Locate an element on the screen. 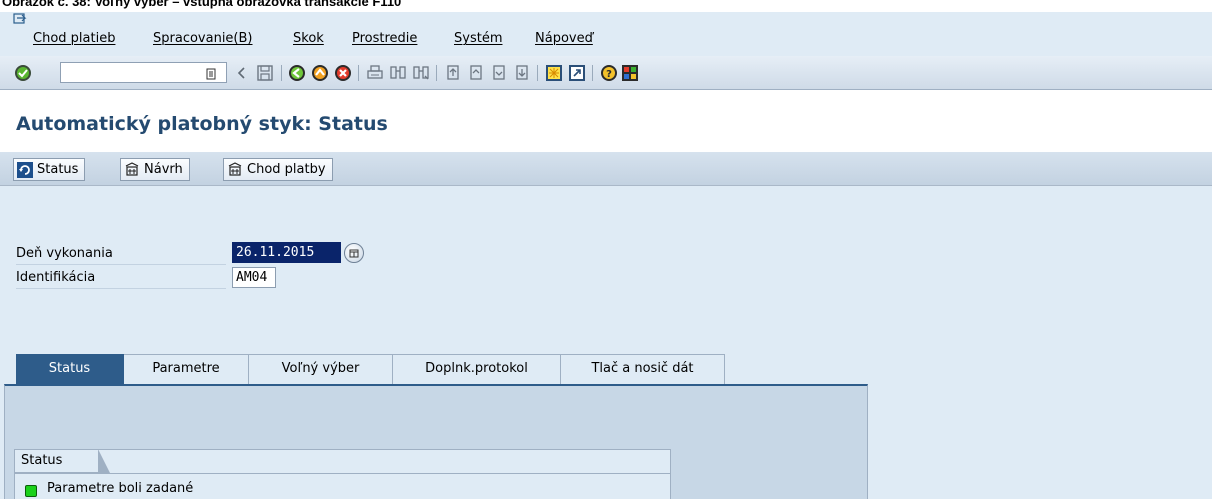  run-date-label: Deň vykonania is located at coordinates (121, 254).